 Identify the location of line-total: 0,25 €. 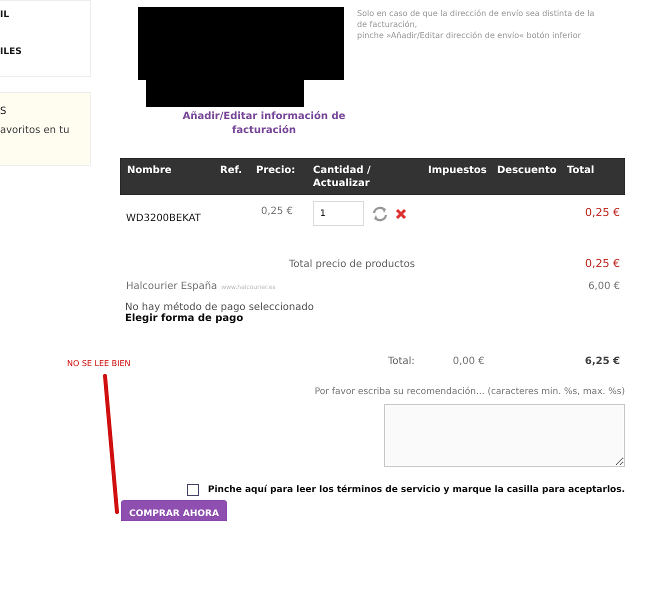
(592, 219).